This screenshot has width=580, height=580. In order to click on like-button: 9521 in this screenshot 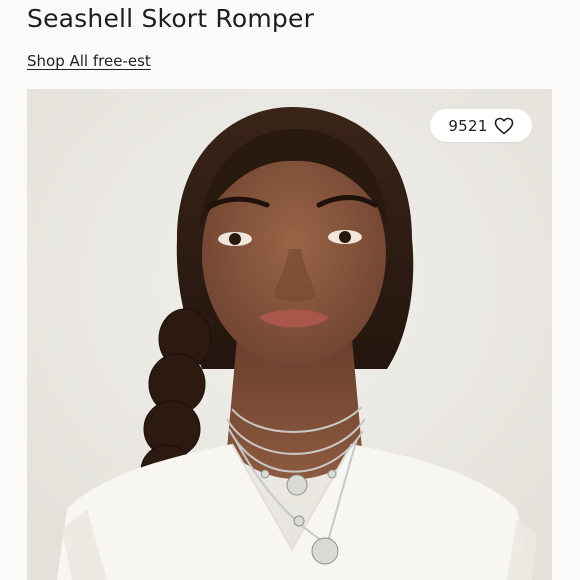, I will do `click(481, 125)`.